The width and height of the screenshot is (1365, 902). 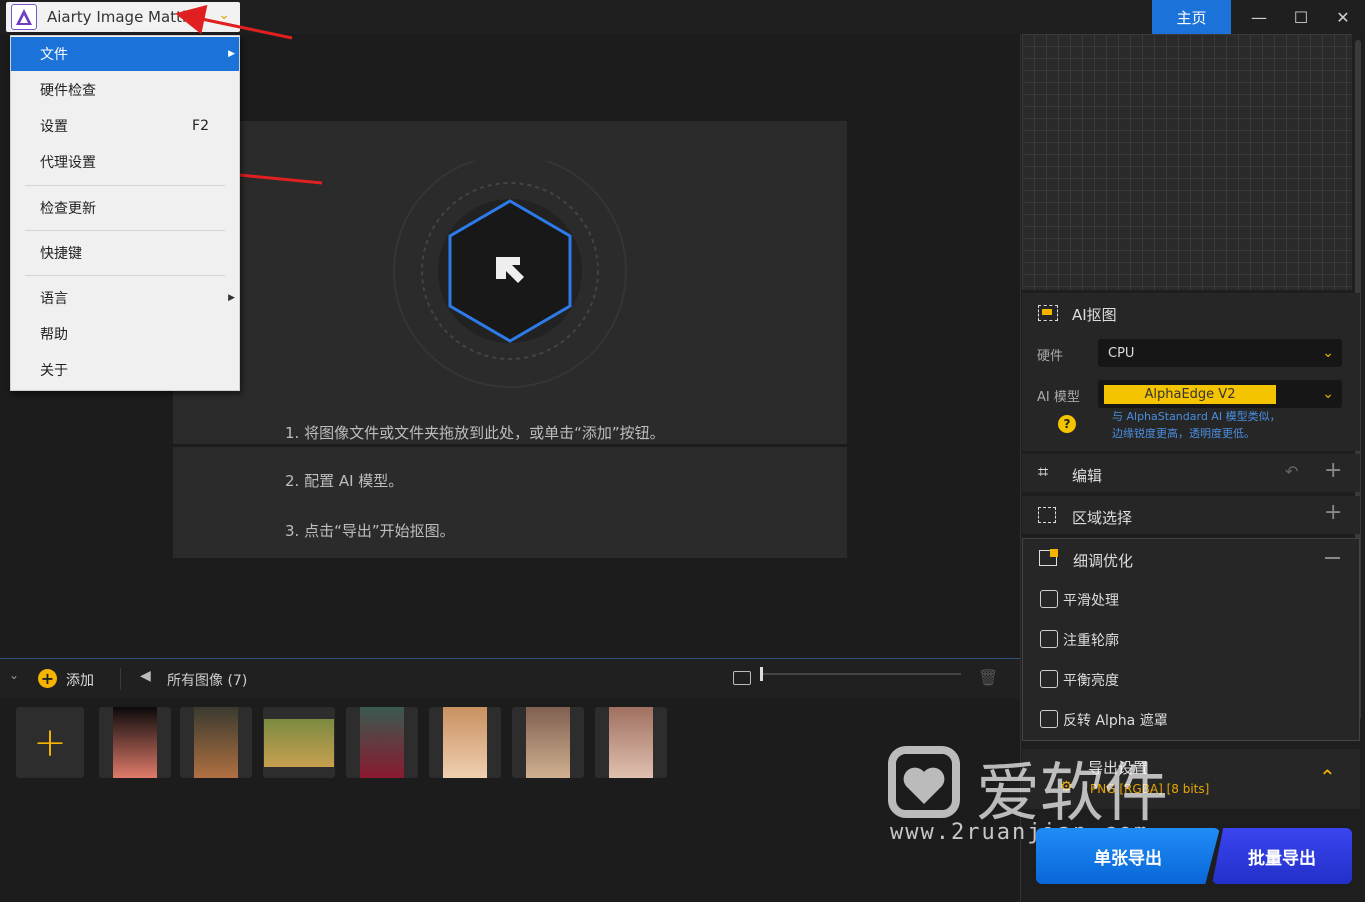 What do you see at coordinates (1049, 599) in the screenshot?
I see `smooth-checkbox` at bounding box center [1049, 599].